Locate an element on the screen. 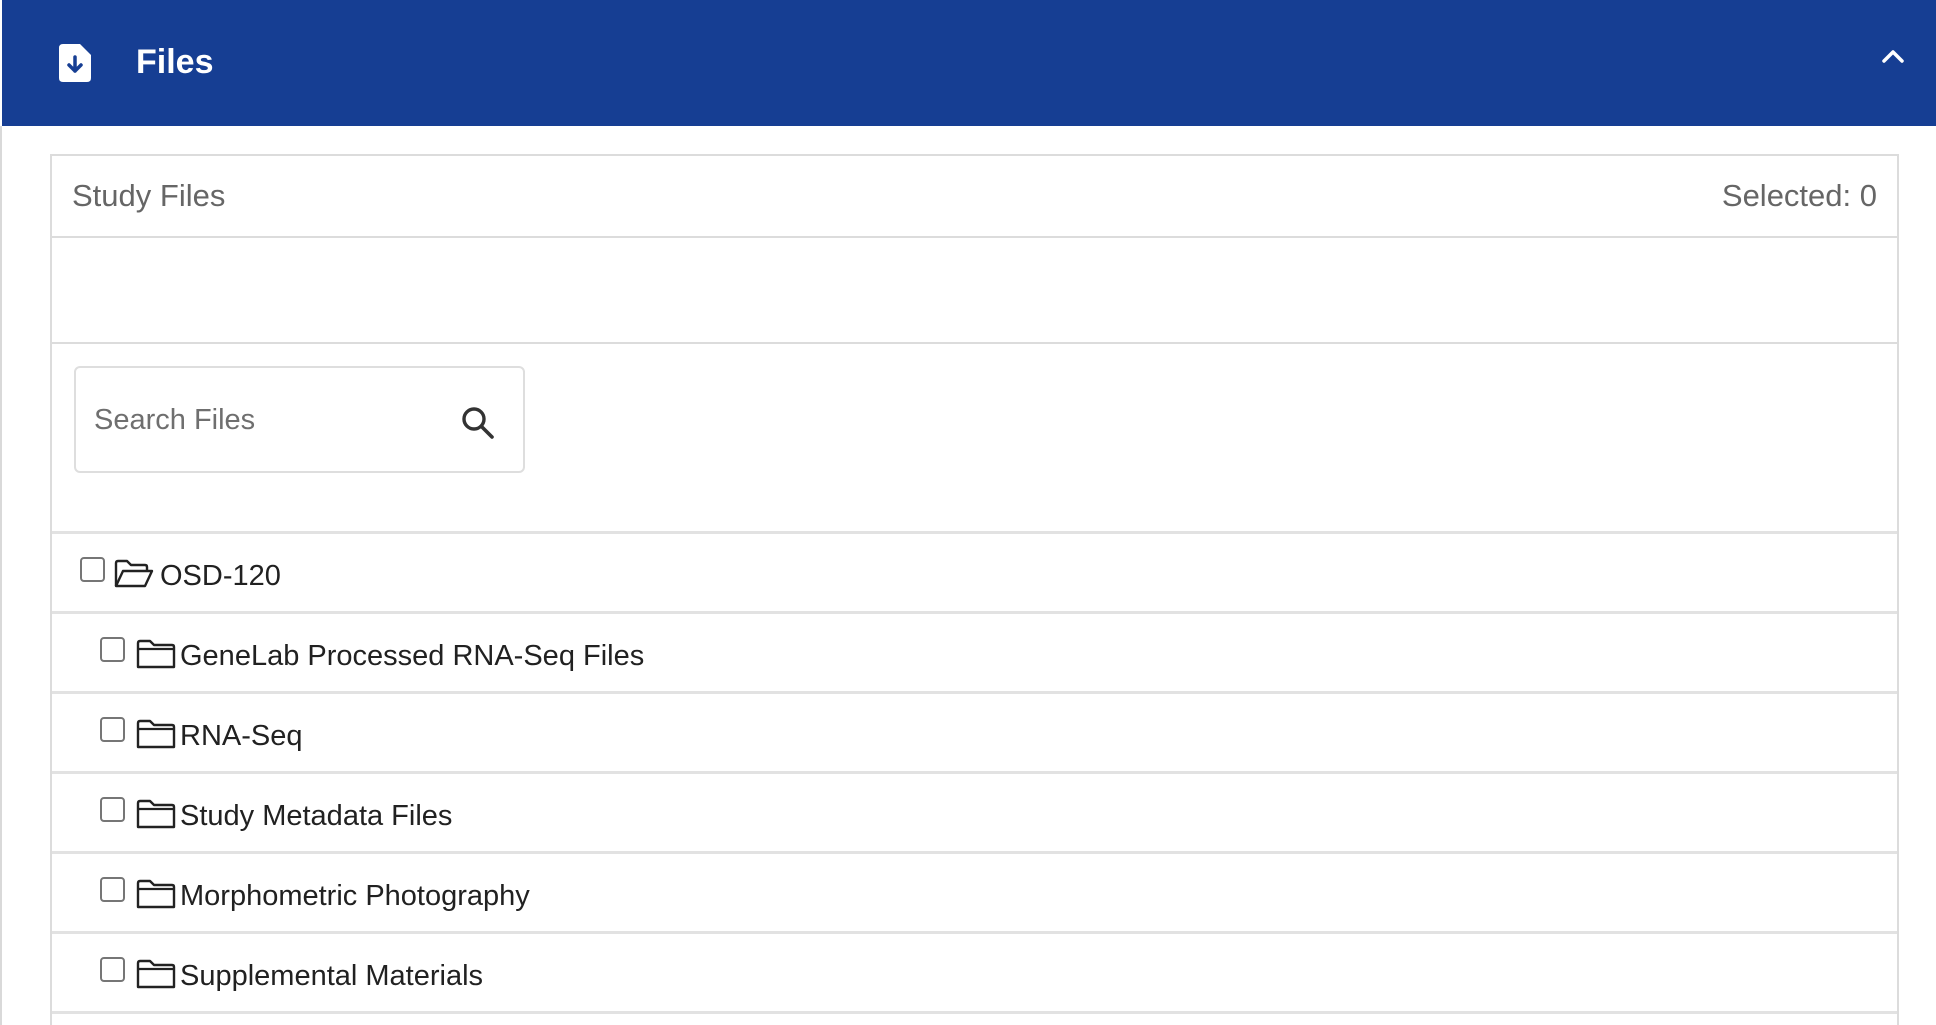 This screenshot has width=1936, height=1025. tree-row: RNA-Seq is located at coordinates (974, 734).